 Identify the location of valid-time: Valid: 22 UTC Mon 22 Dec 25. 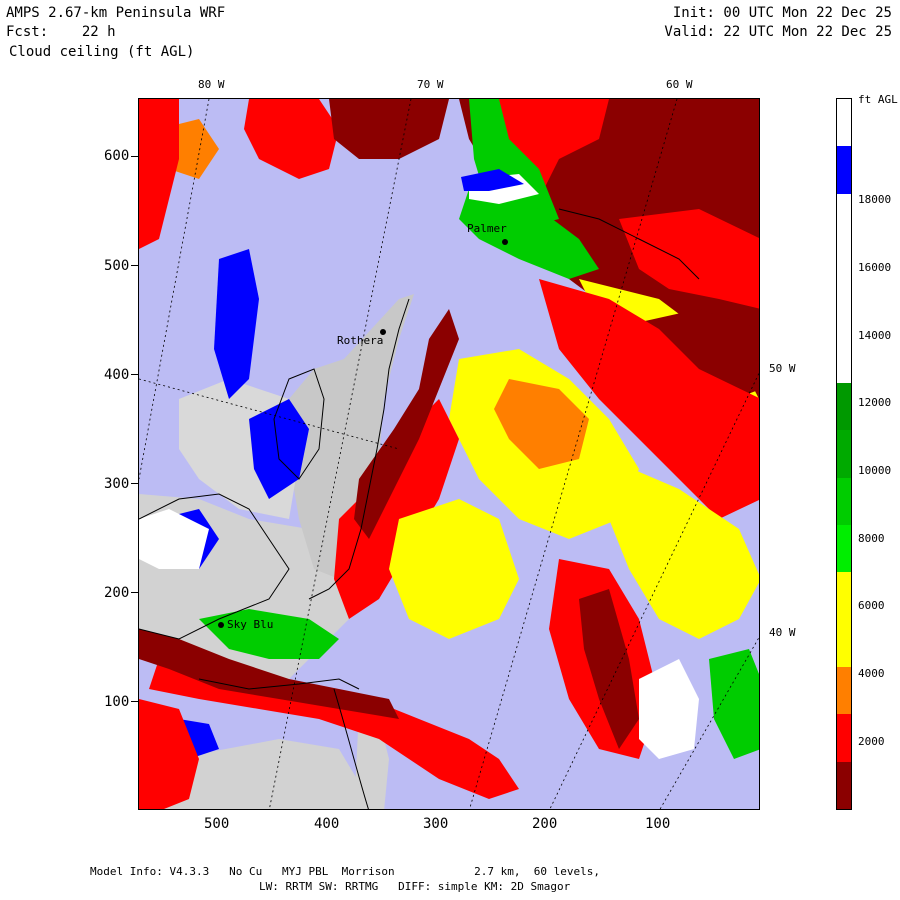
(778, 32).